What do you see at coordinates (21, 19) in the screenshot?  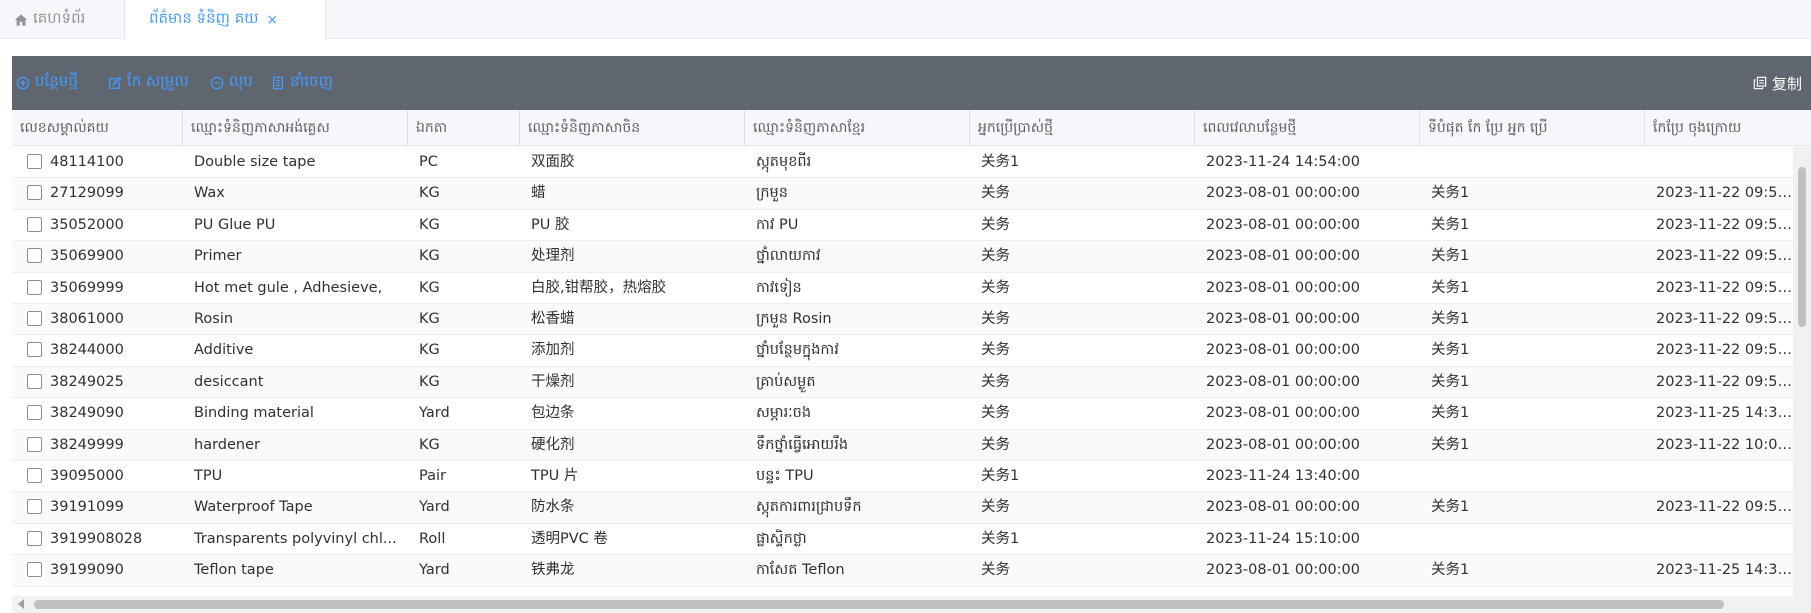 I see `home-icon` at bounding box center [21, 19].